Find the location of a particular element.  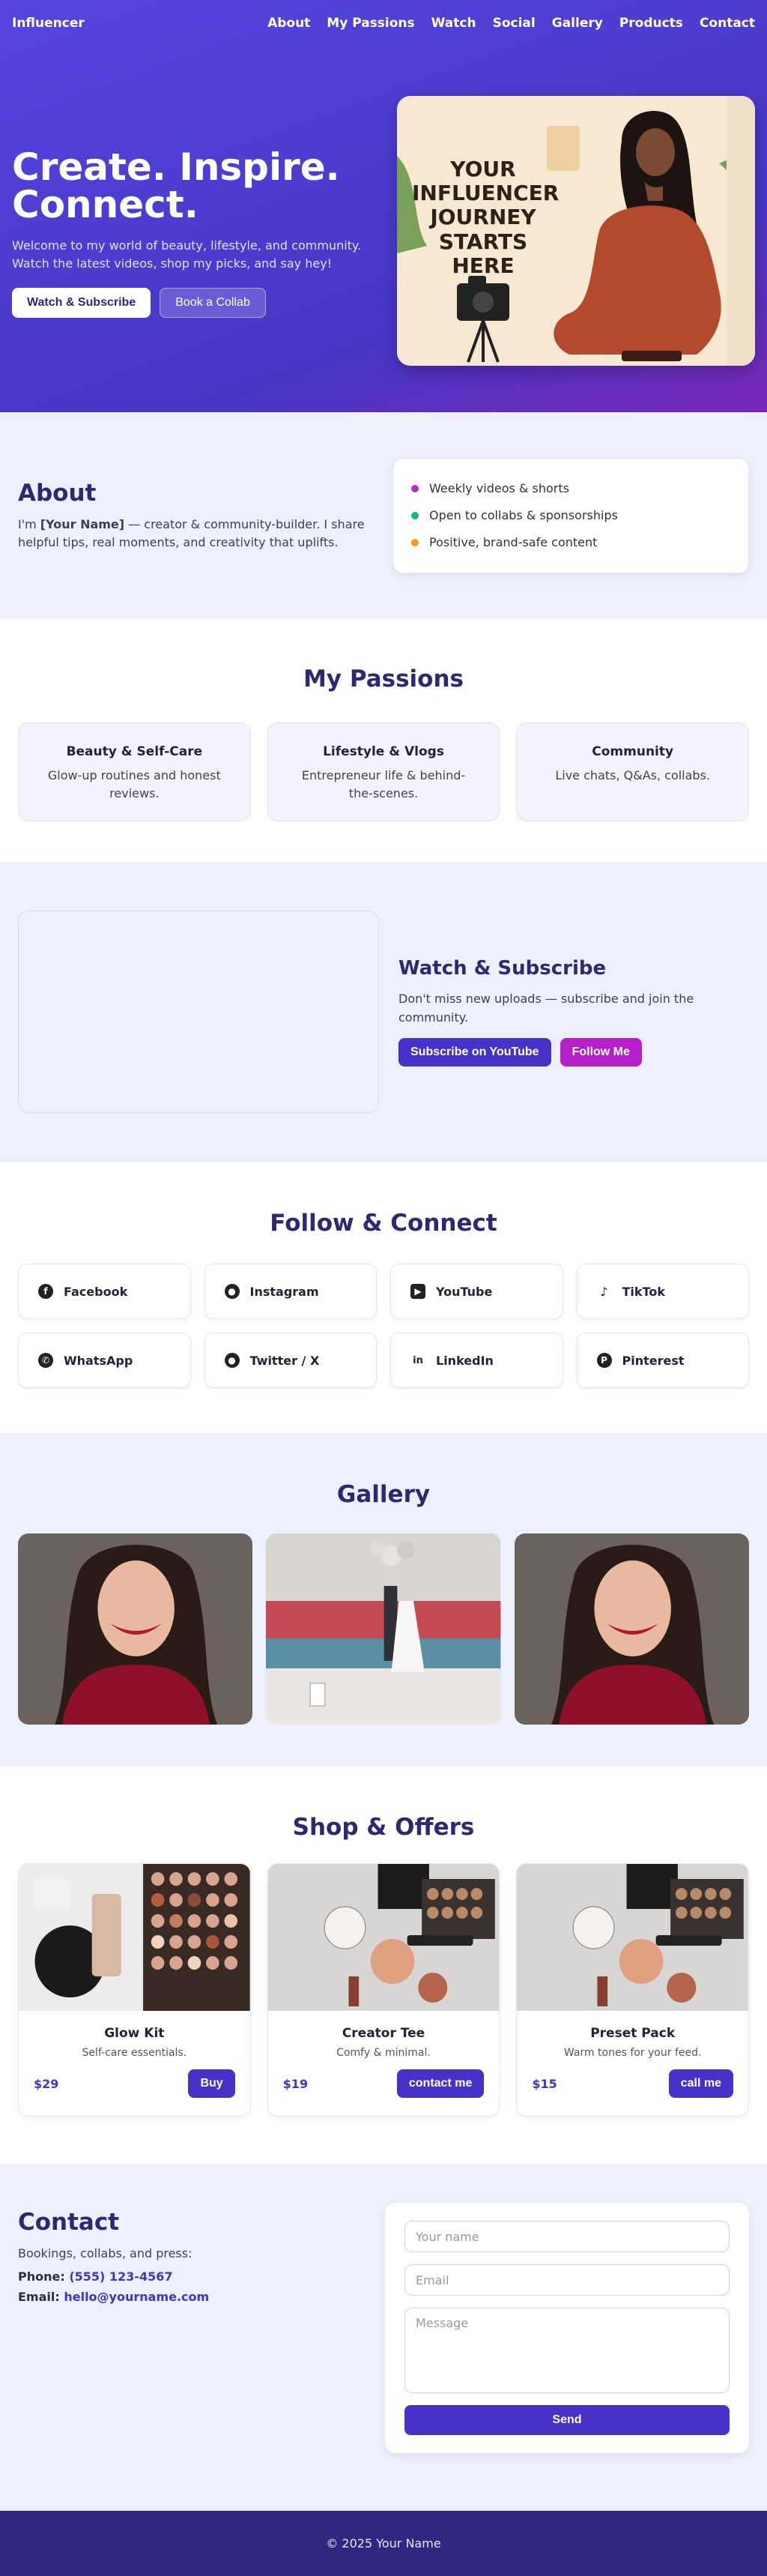

product-price: $19 is located at coordinates (295, 2084).